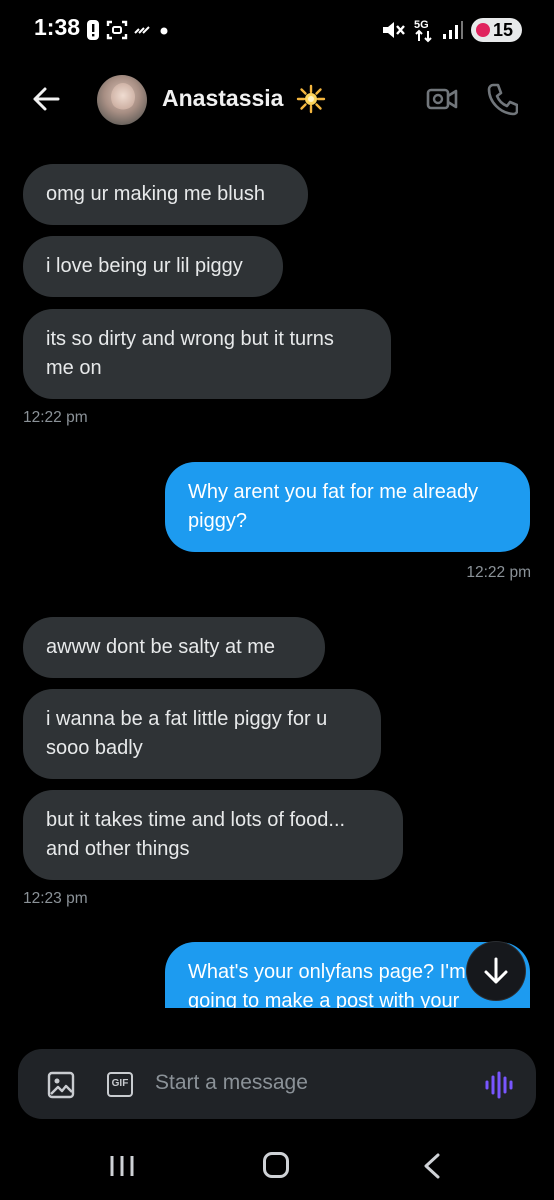 This screenshot has height=1200, width=554. What do you see at coordinates (164, 31) in the screenshot?
I see `notification-dot-icon` at bounding box center [164, 31].